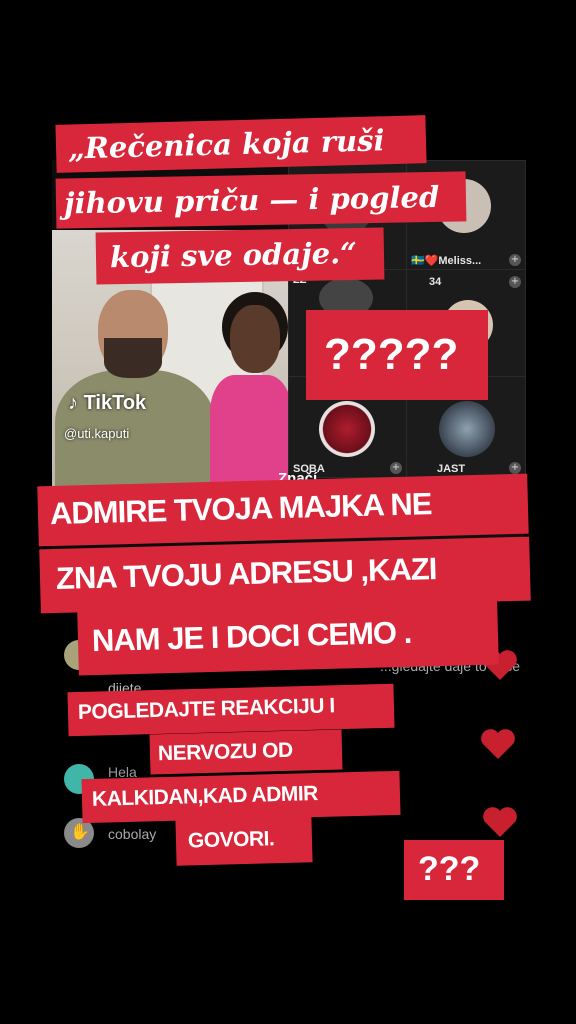  I want to click on man-beard, so click(133, 358).